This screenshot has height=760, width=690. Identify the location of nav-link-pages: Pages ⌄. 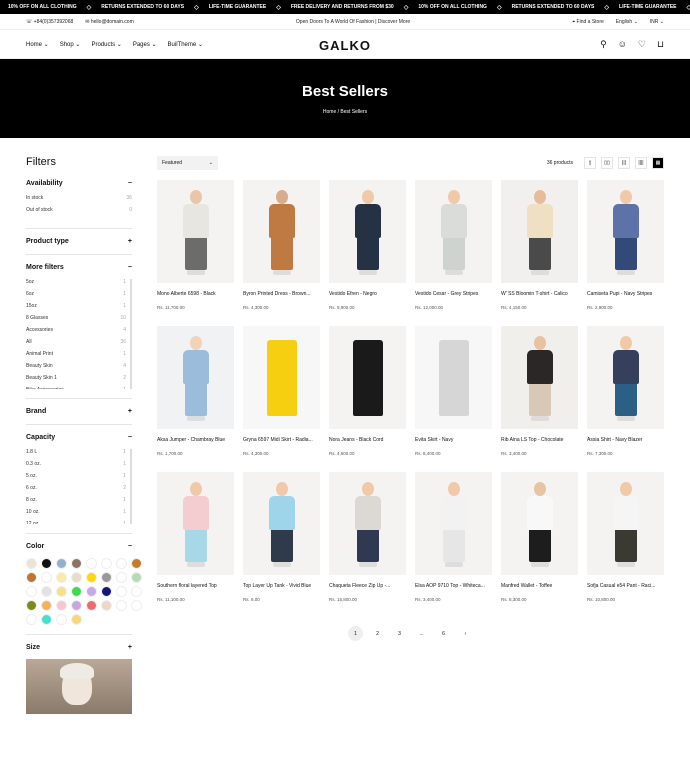
(145, 44).